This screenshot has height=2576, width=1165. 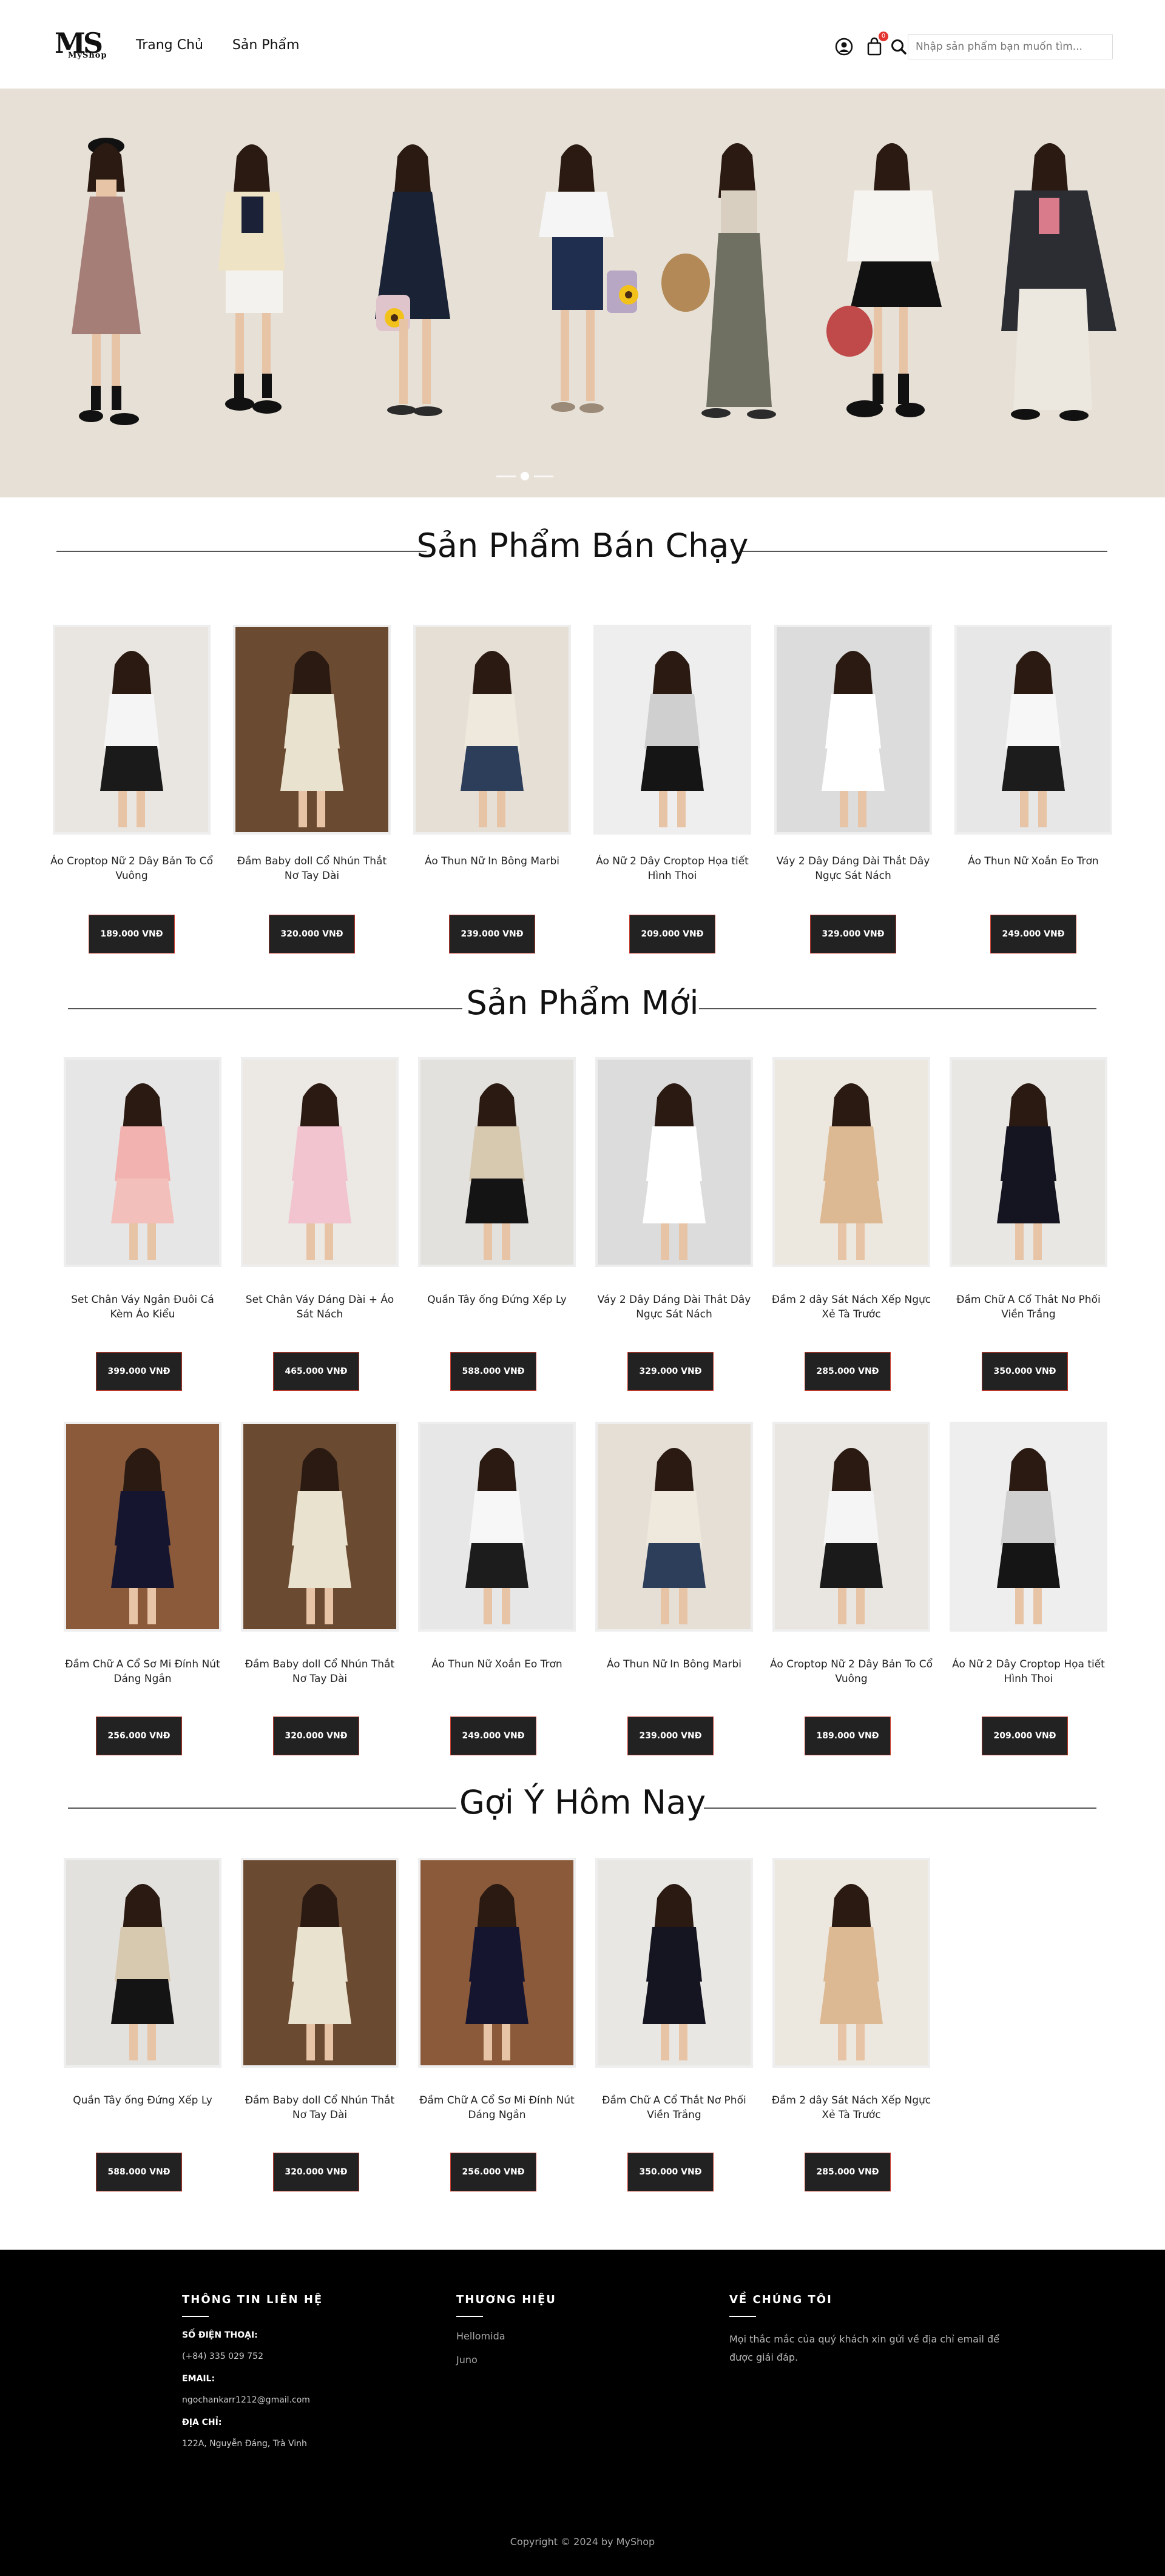 What do you see at coordinates (169, 45) in the screenshot?
I see `nav-home: Trang Chủ` at bounding box center [169, 45].